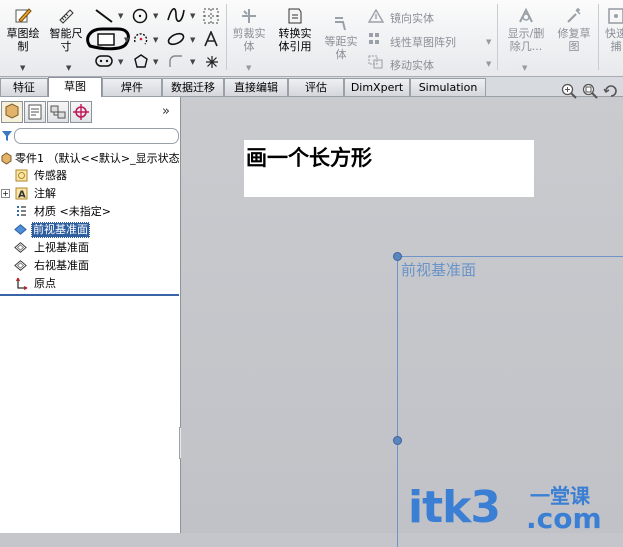  What do you see at coordinates (21, 211) in the screenshot?
I see `material-icon` at bounding box center [21, 211].